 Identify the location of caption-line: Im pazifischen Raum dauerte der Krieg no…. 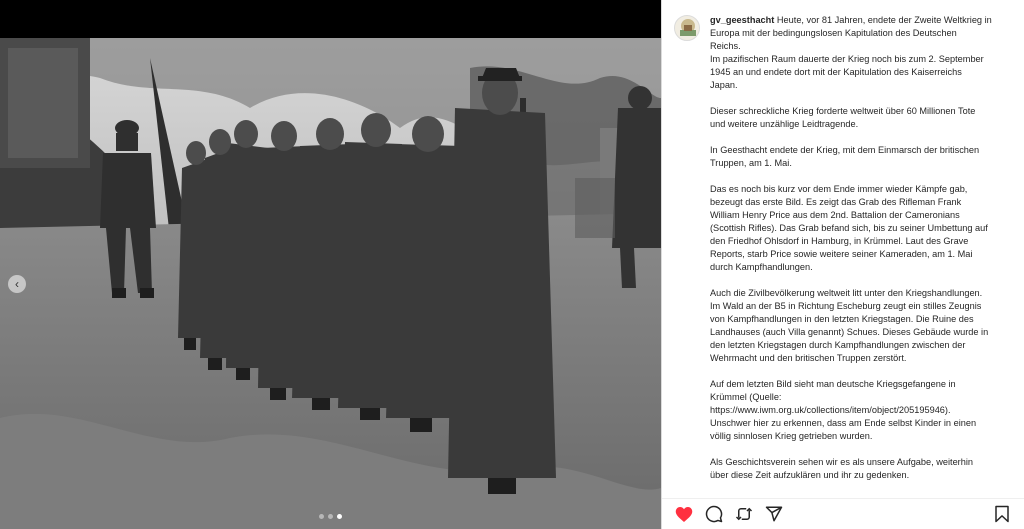
(847, 59).